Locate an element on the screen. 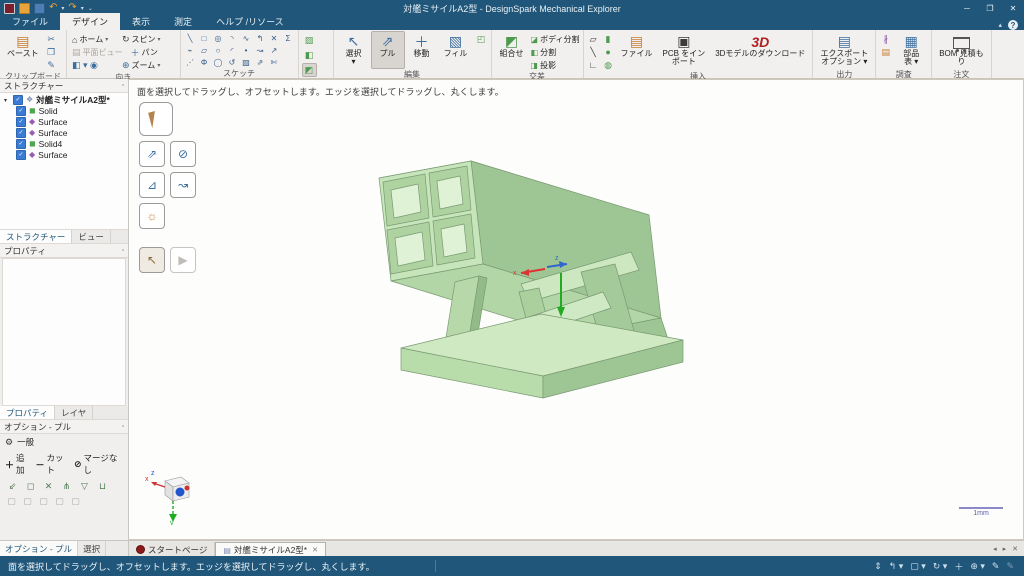 The image size is (1024, 576). tab-structure: ストラクチャー is located at coordinates (36, 236).